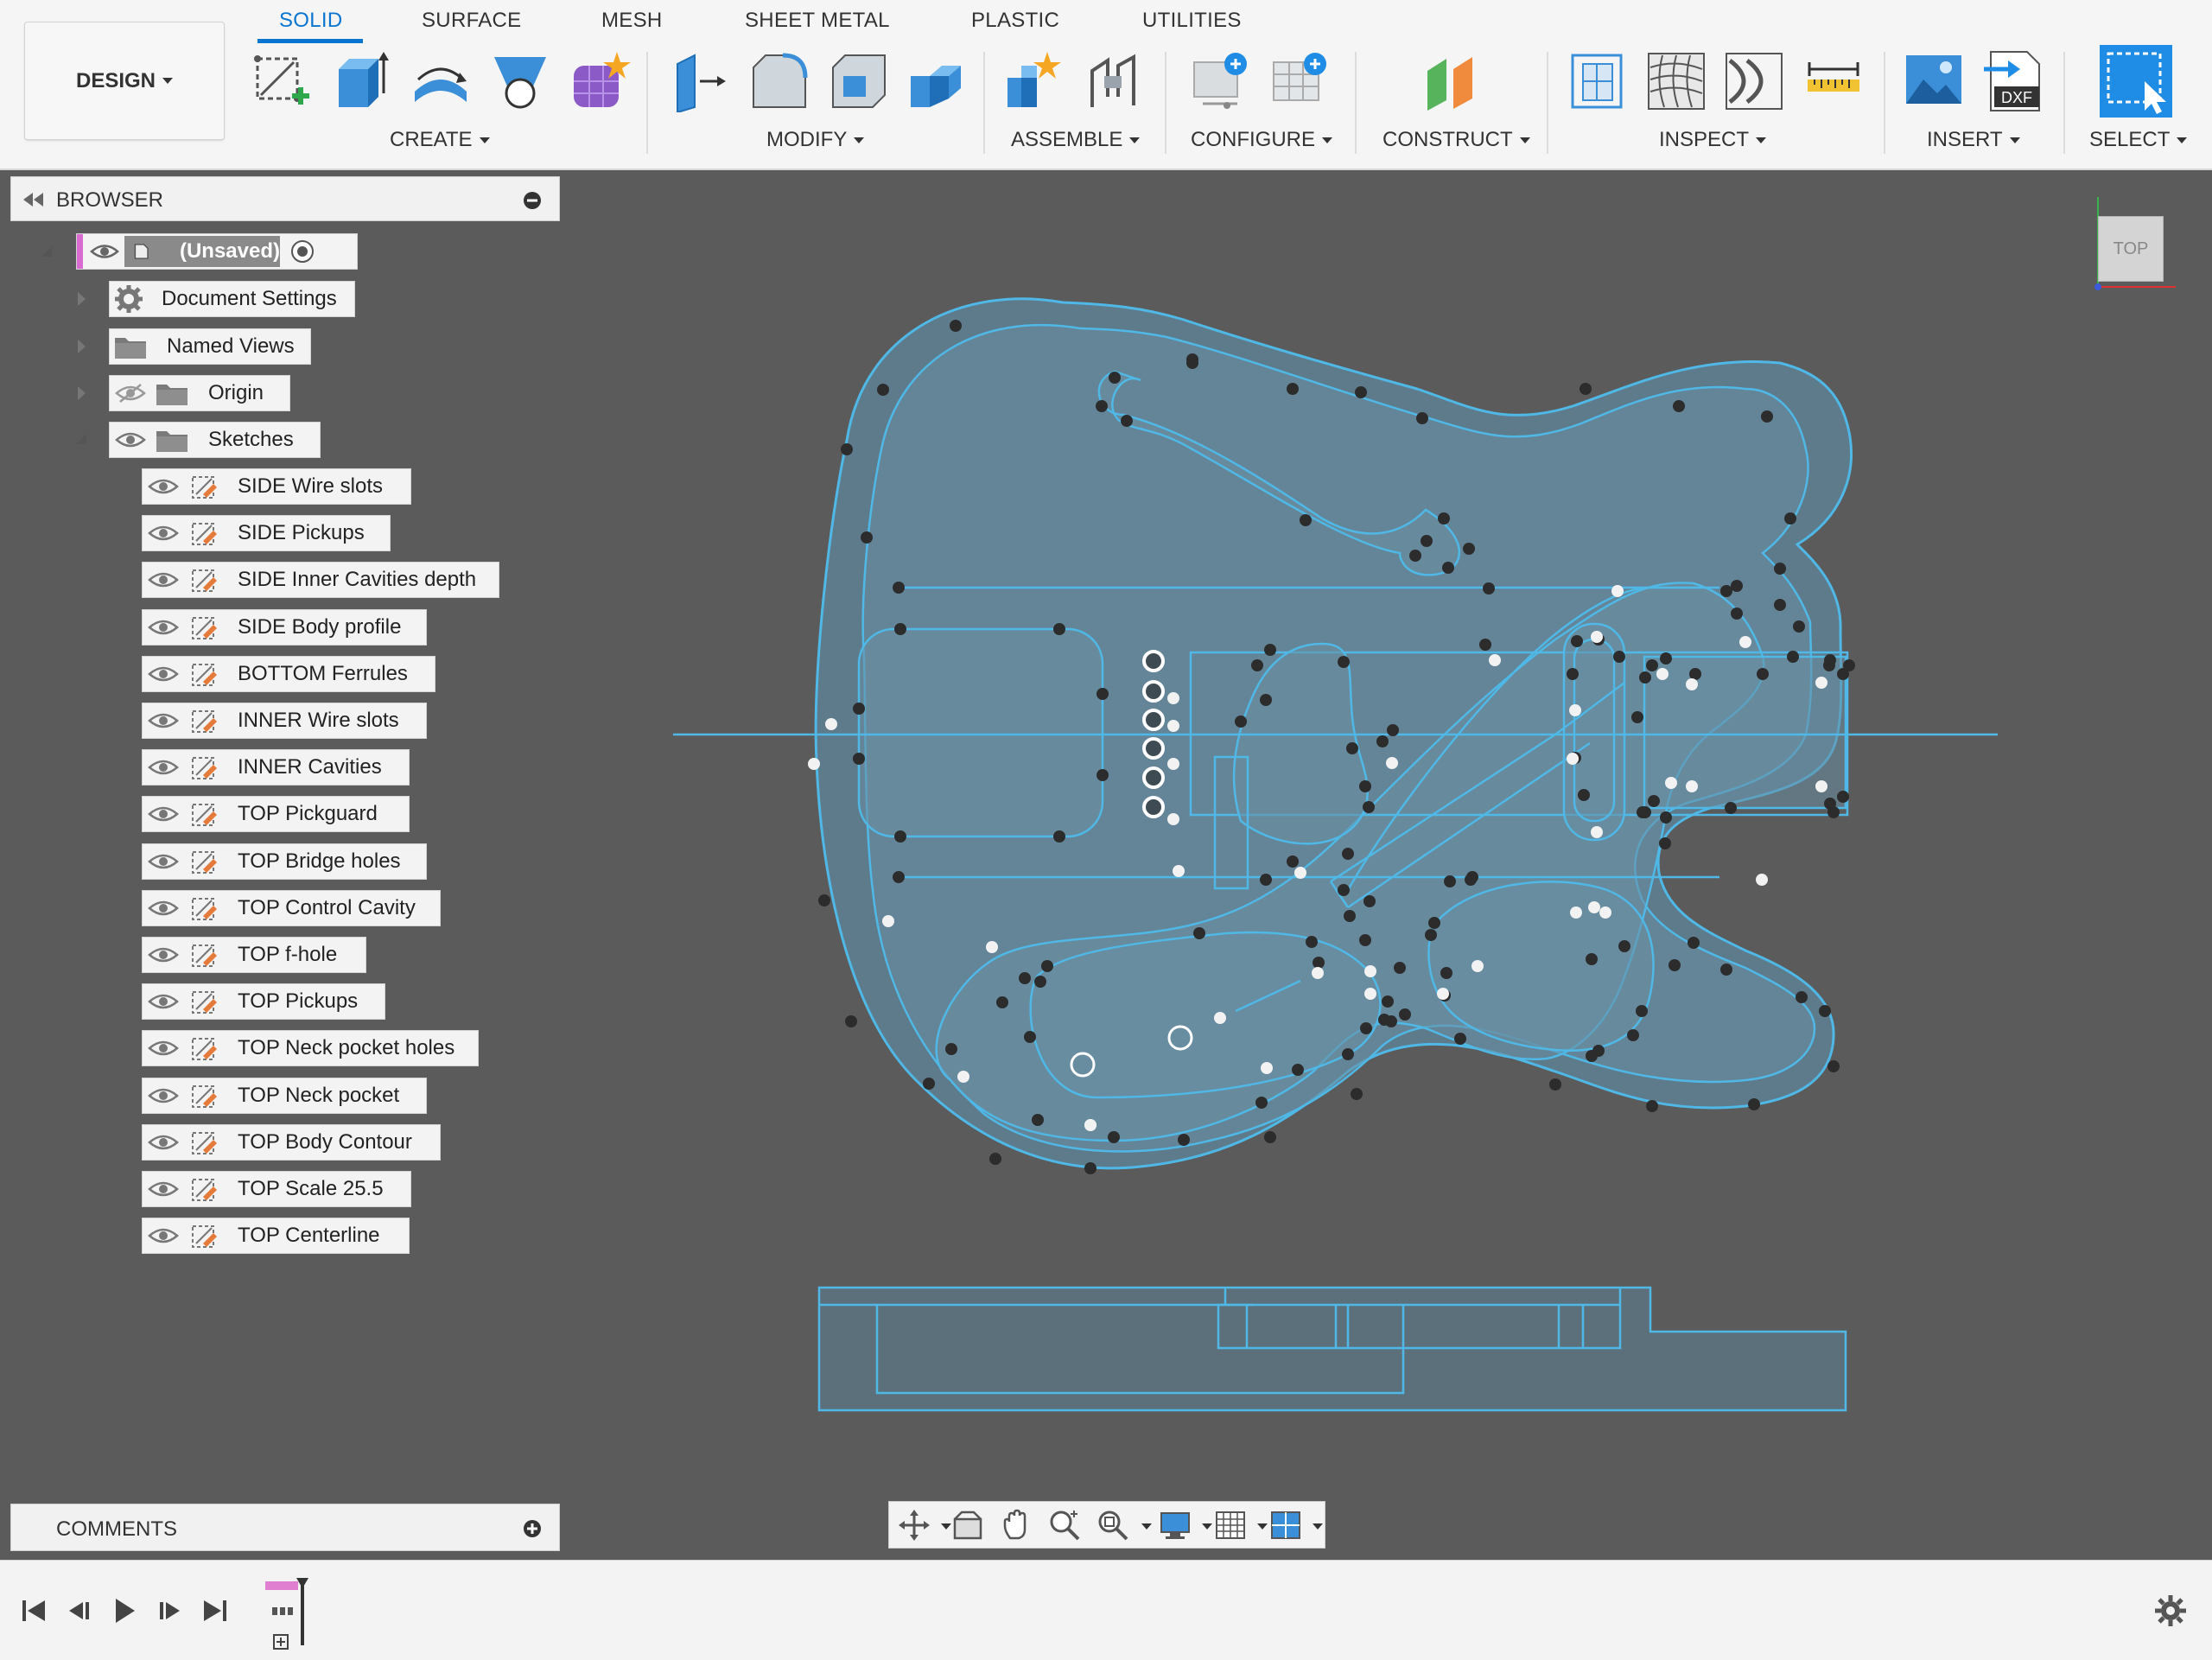 Image resolution: width=2212 pixels, height=1660 pixels. Describe the element at coordinates (1934, 81) in the screenshot. I see `canvas-image-icon` at that location.